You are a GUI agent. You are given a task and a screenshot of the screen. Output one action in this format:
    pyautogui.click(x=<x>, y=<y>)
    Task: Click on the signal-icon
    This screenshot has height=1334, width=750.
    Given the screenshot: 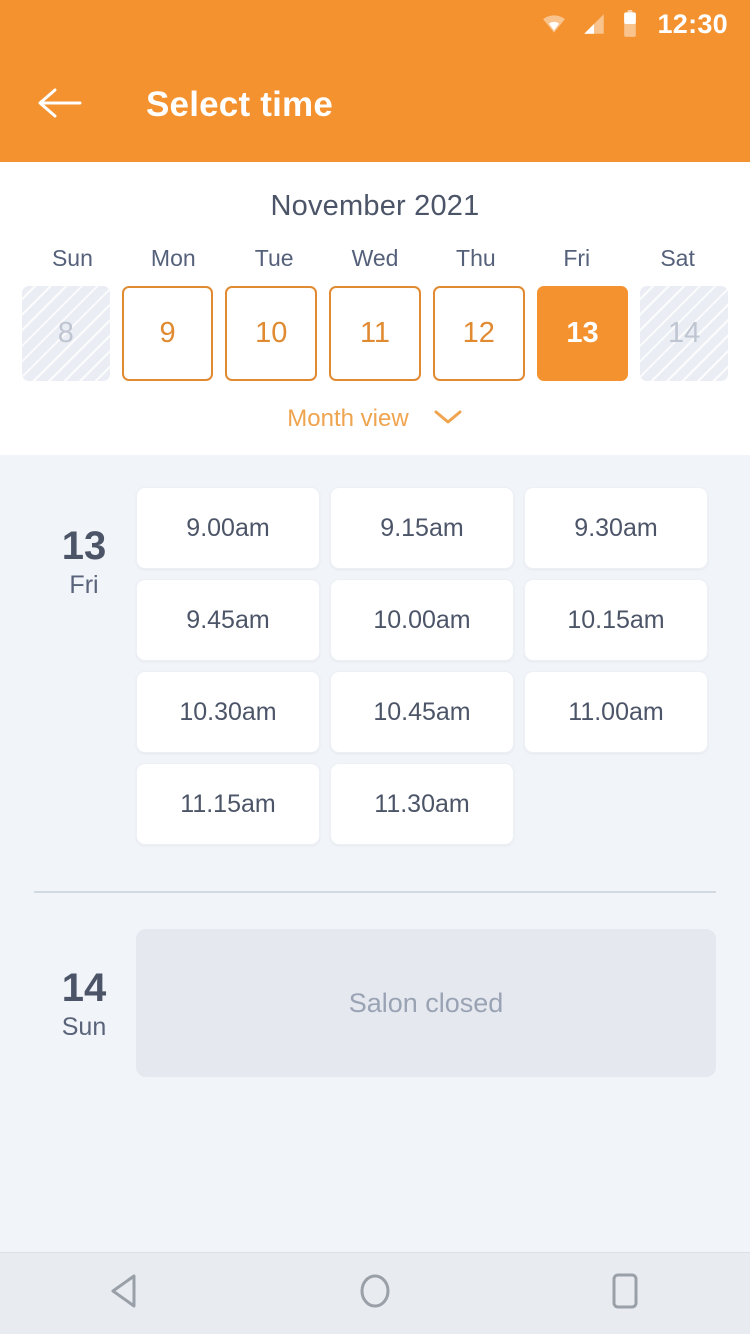 What is the action you would take?
    pyautogui.click(x=594, y=24)
    